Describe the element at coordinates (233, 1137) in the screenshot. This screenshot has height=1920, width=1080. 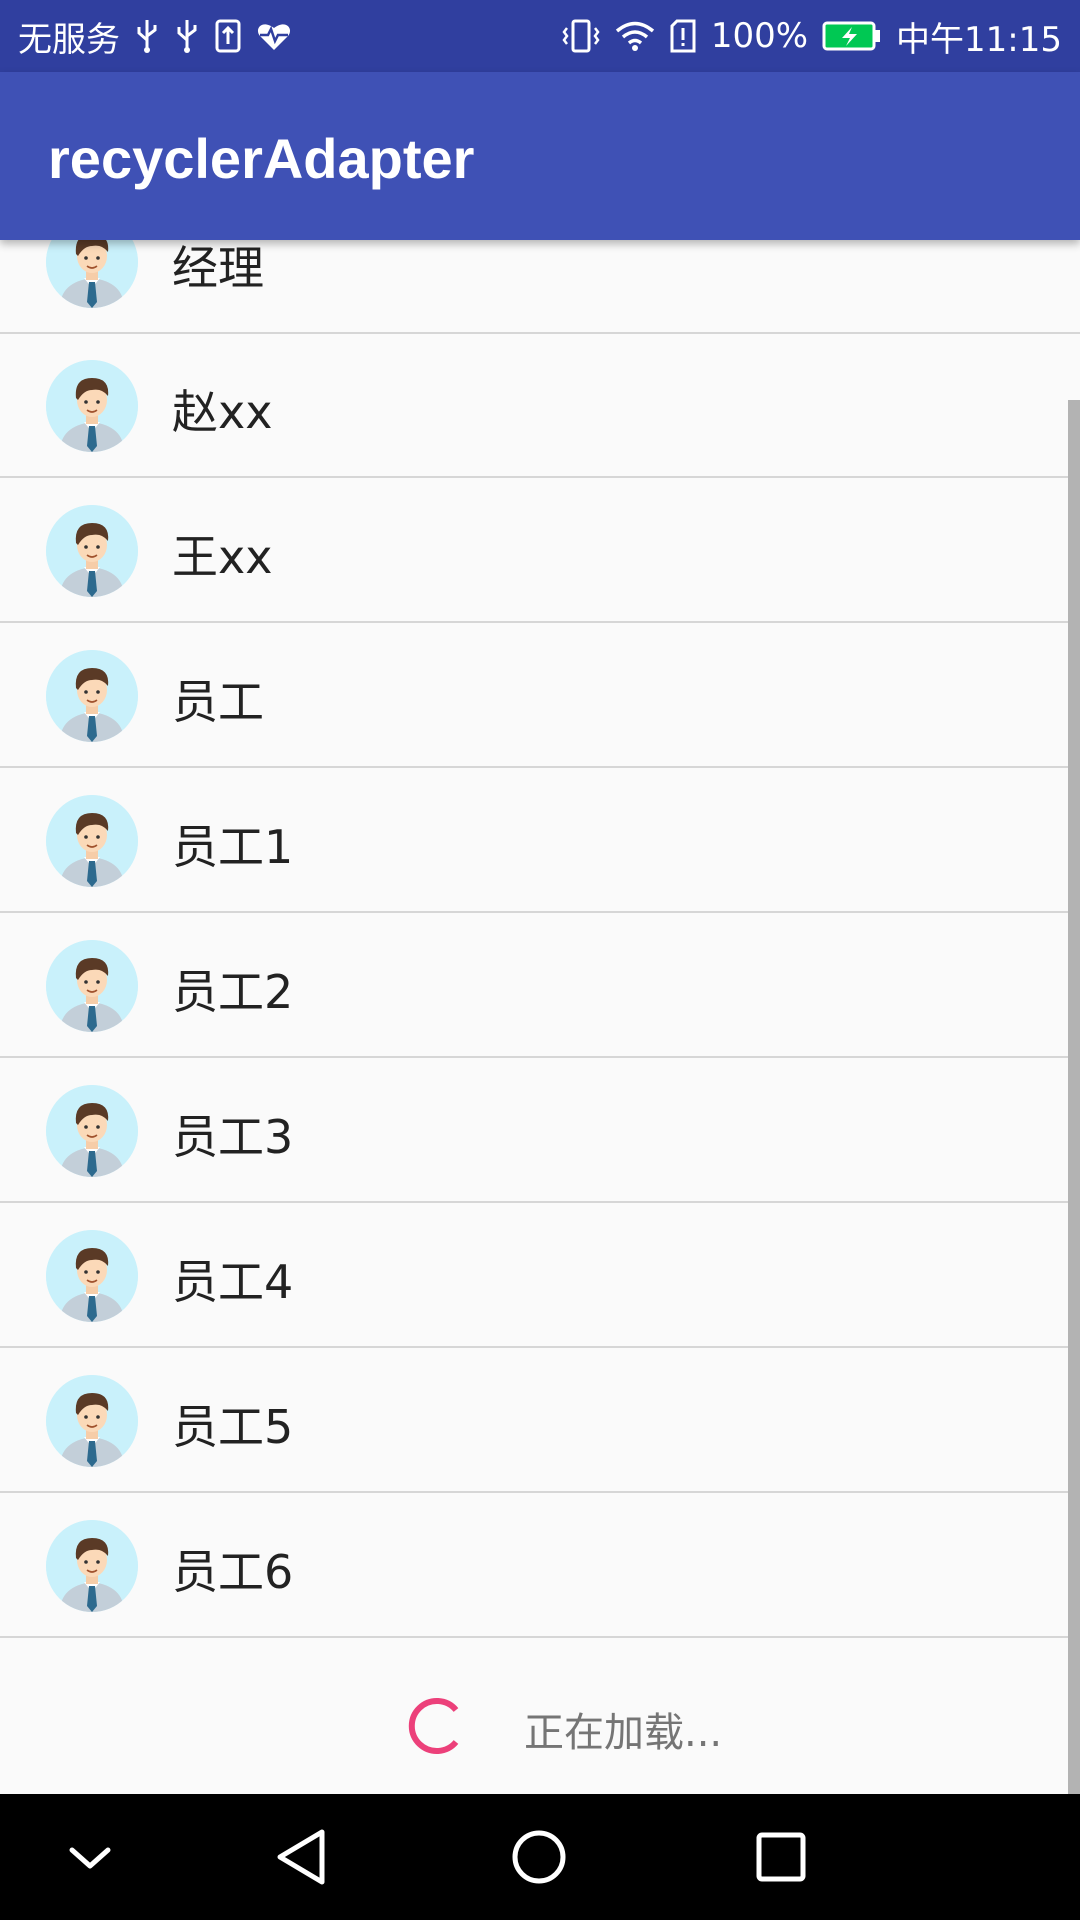
I see `list-item-label: 员工3` at that location.